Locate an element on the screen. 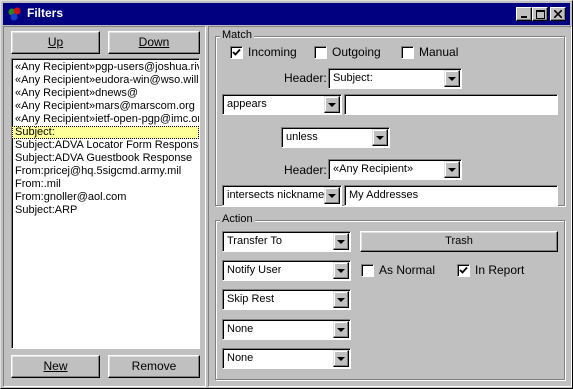 The height and width of the screenshot is (389, 573). minimize-button is located at coordinates (524, 14).